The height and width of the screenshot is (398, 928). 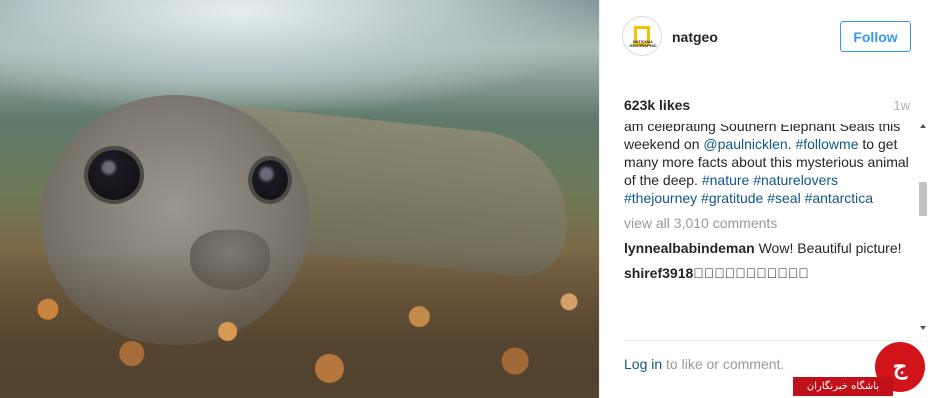 What do you see at coordinates (643, 43) in the screenshot?
I see `avatar-logo-text: NATIONAL GEOGRAPHIC` at bounding box center [643, 43].